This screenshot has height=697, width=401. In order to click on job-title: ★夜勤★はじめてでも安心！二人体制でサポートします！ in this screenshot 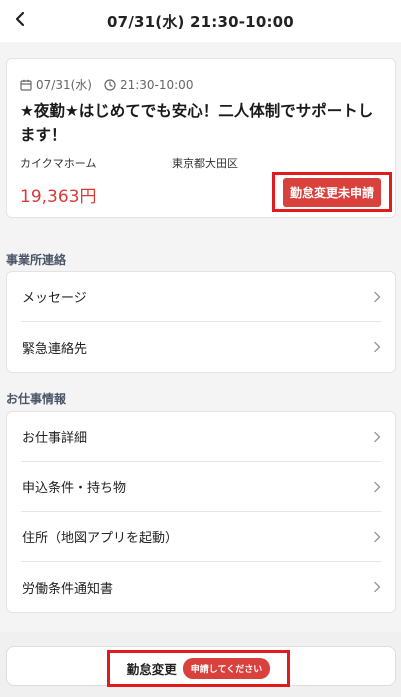, I will do `click(197, 123)`.